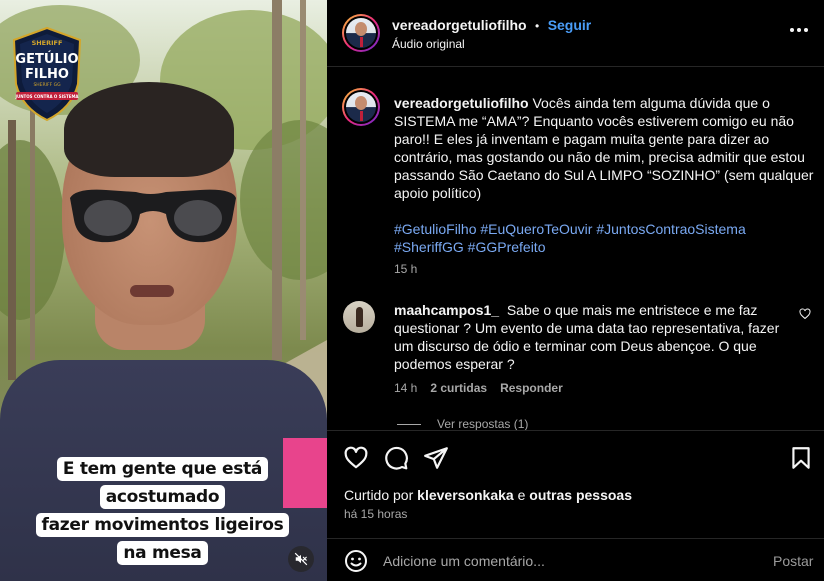  Describe the element at coordinates (459, 25) in the screenshot. I see `author-username: vereadorgetuliofilho` at that location.